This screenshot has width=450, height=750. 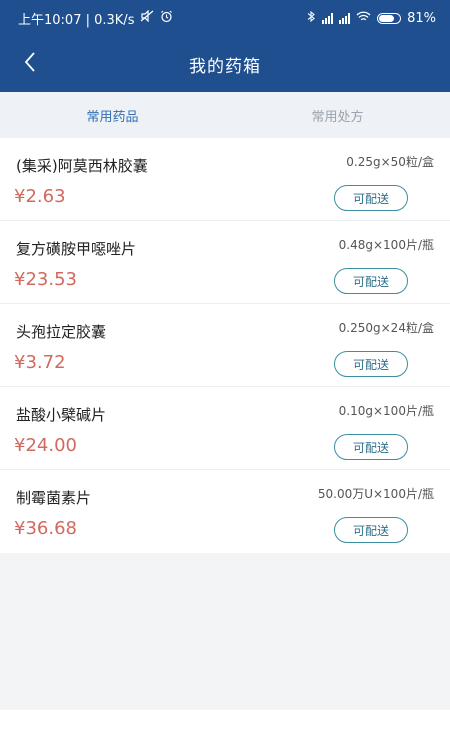 What do you see at coordinates (112, 115) in the screenshot?
I see `tab-common-drugs: 常用药品` at bounding box center [112, 115].